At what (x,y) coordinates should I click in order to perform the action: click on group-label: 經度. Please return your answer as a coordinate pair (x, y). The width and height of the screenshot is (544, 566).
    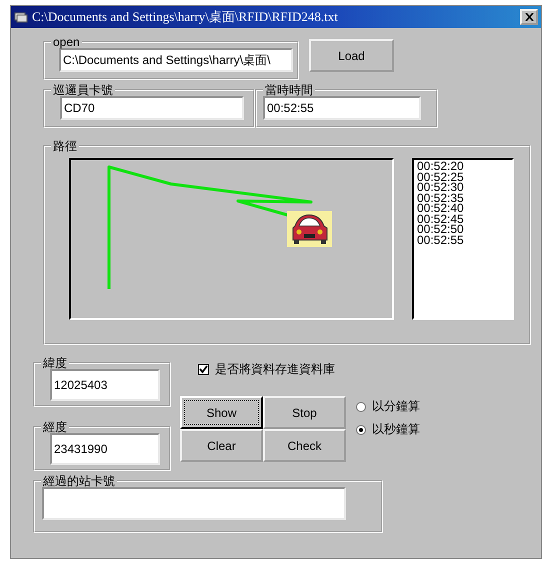
    Looking at the image, I should click on (55, 427).